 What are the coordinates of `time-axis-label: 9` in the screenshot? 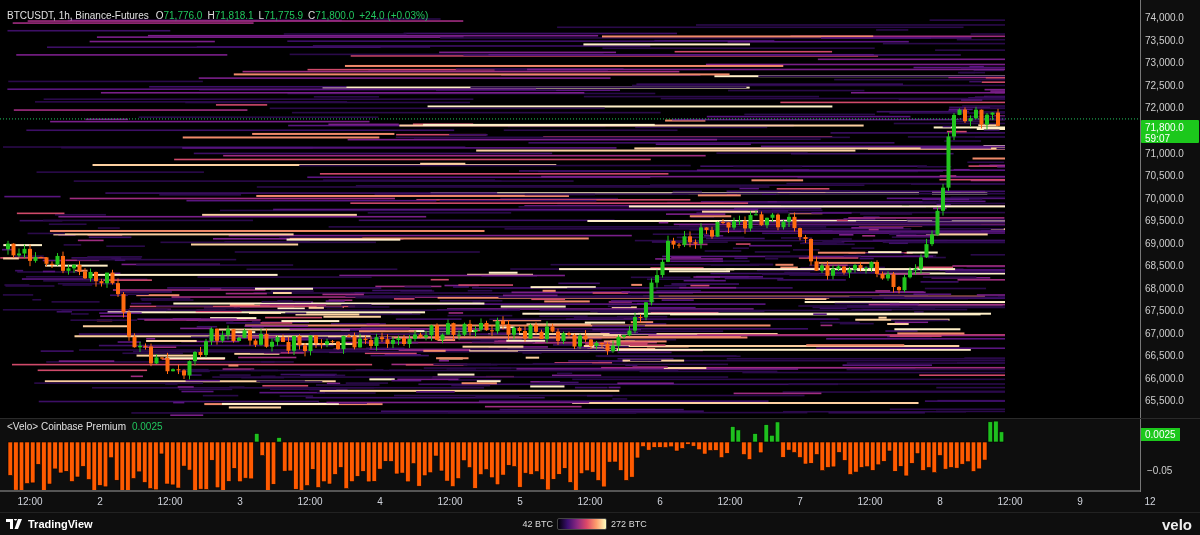 It's located at (1080, 502).